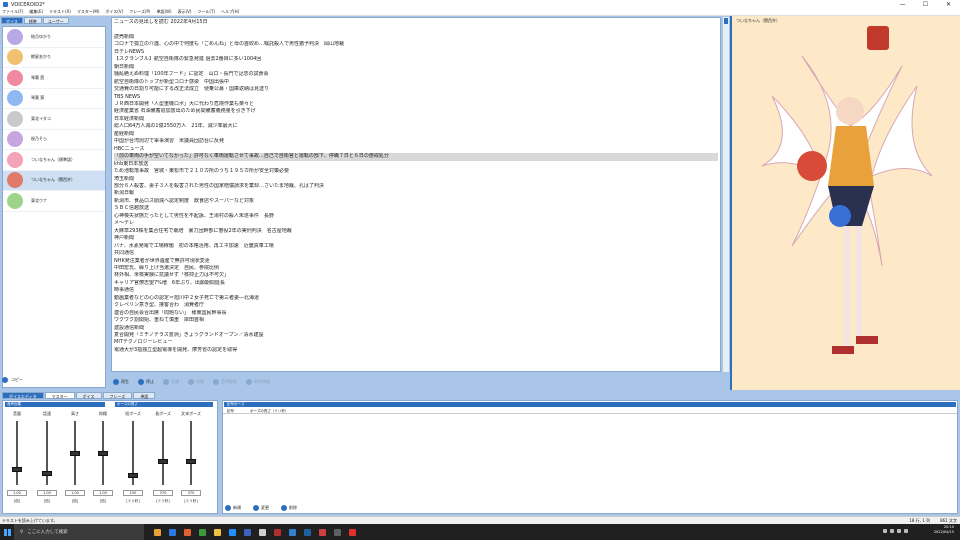  I want to click on tab-voice-settings: ボイス, so click(88, 395).